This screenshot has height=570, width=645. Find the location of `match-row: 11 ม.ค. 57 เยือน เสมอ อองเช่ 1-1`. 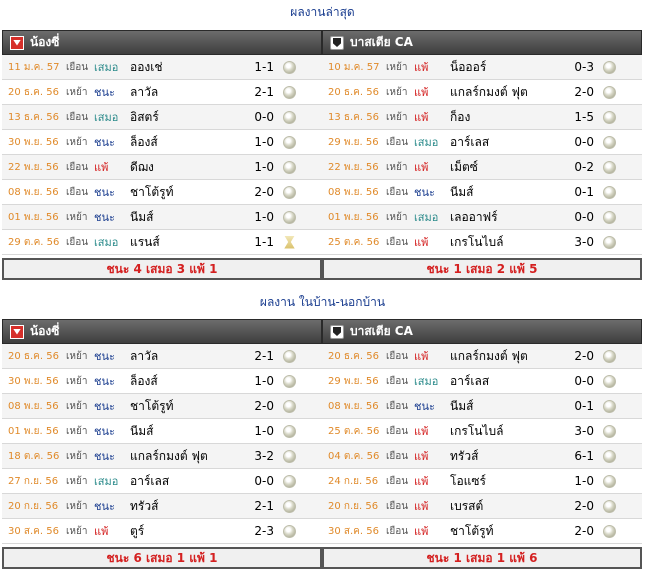

match-row: 11 ม.ค. 57 เยือน เสมอ อองเช่ 1-1 is located at coordinates (162, 67).